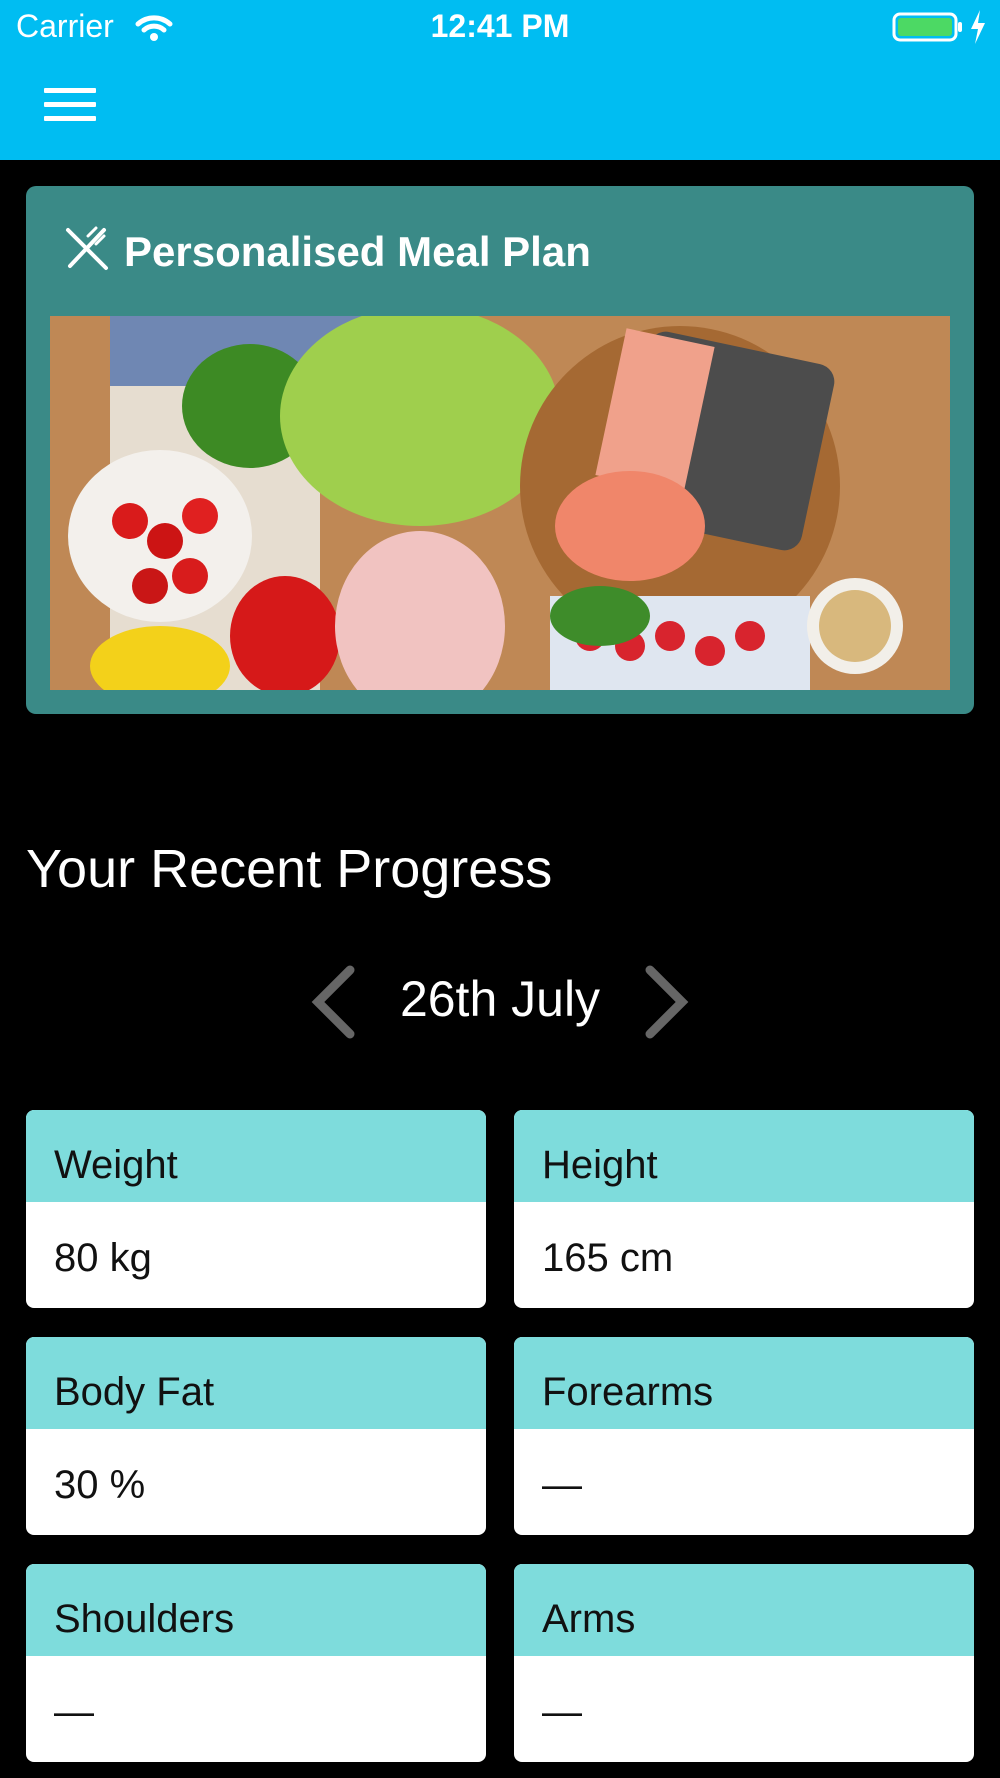  What do you see at coordinates (927, 27) in the screenshot?
I see `battery-icon` at bounding box center [927, 27].